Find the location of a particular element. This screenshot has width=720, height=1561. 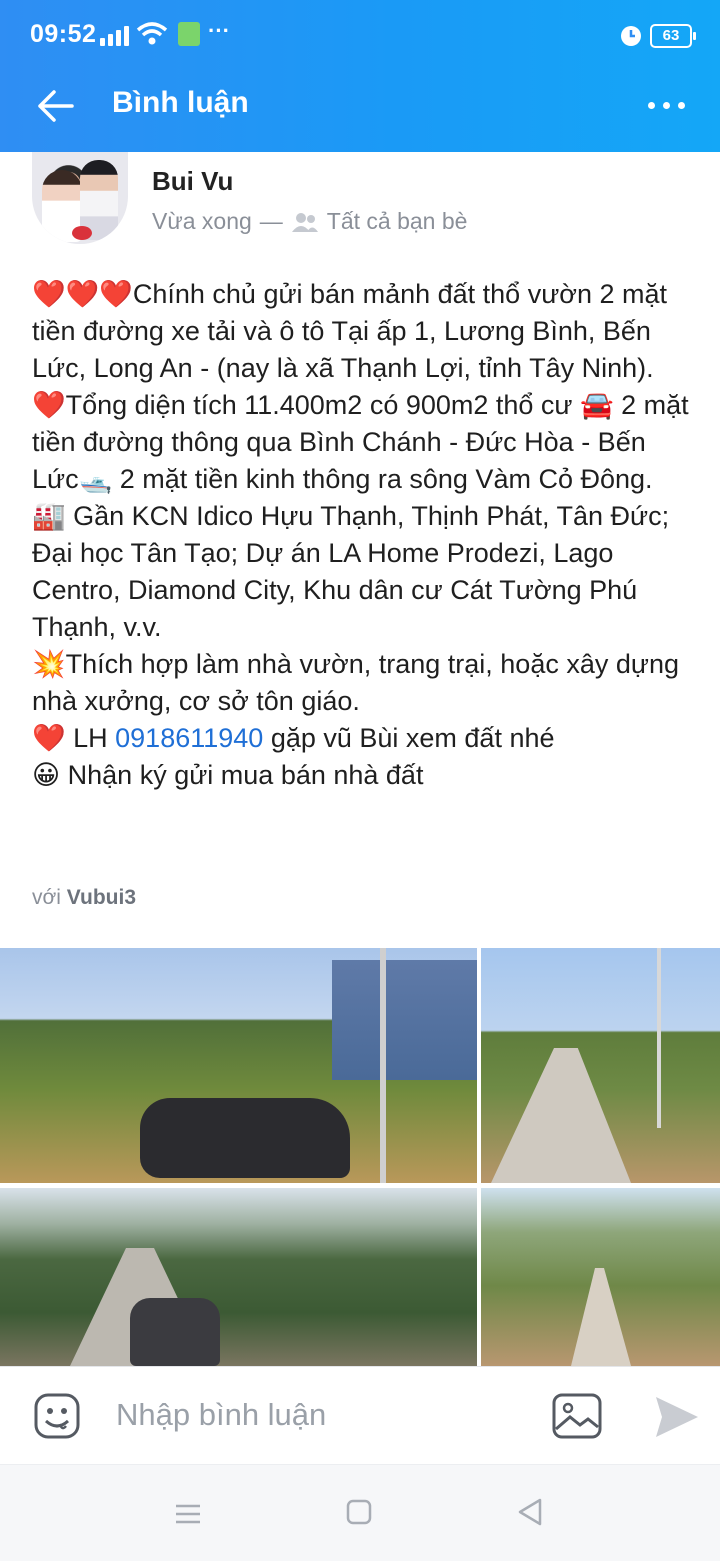

back-arrow-icon is located at coordinates (55, 106).